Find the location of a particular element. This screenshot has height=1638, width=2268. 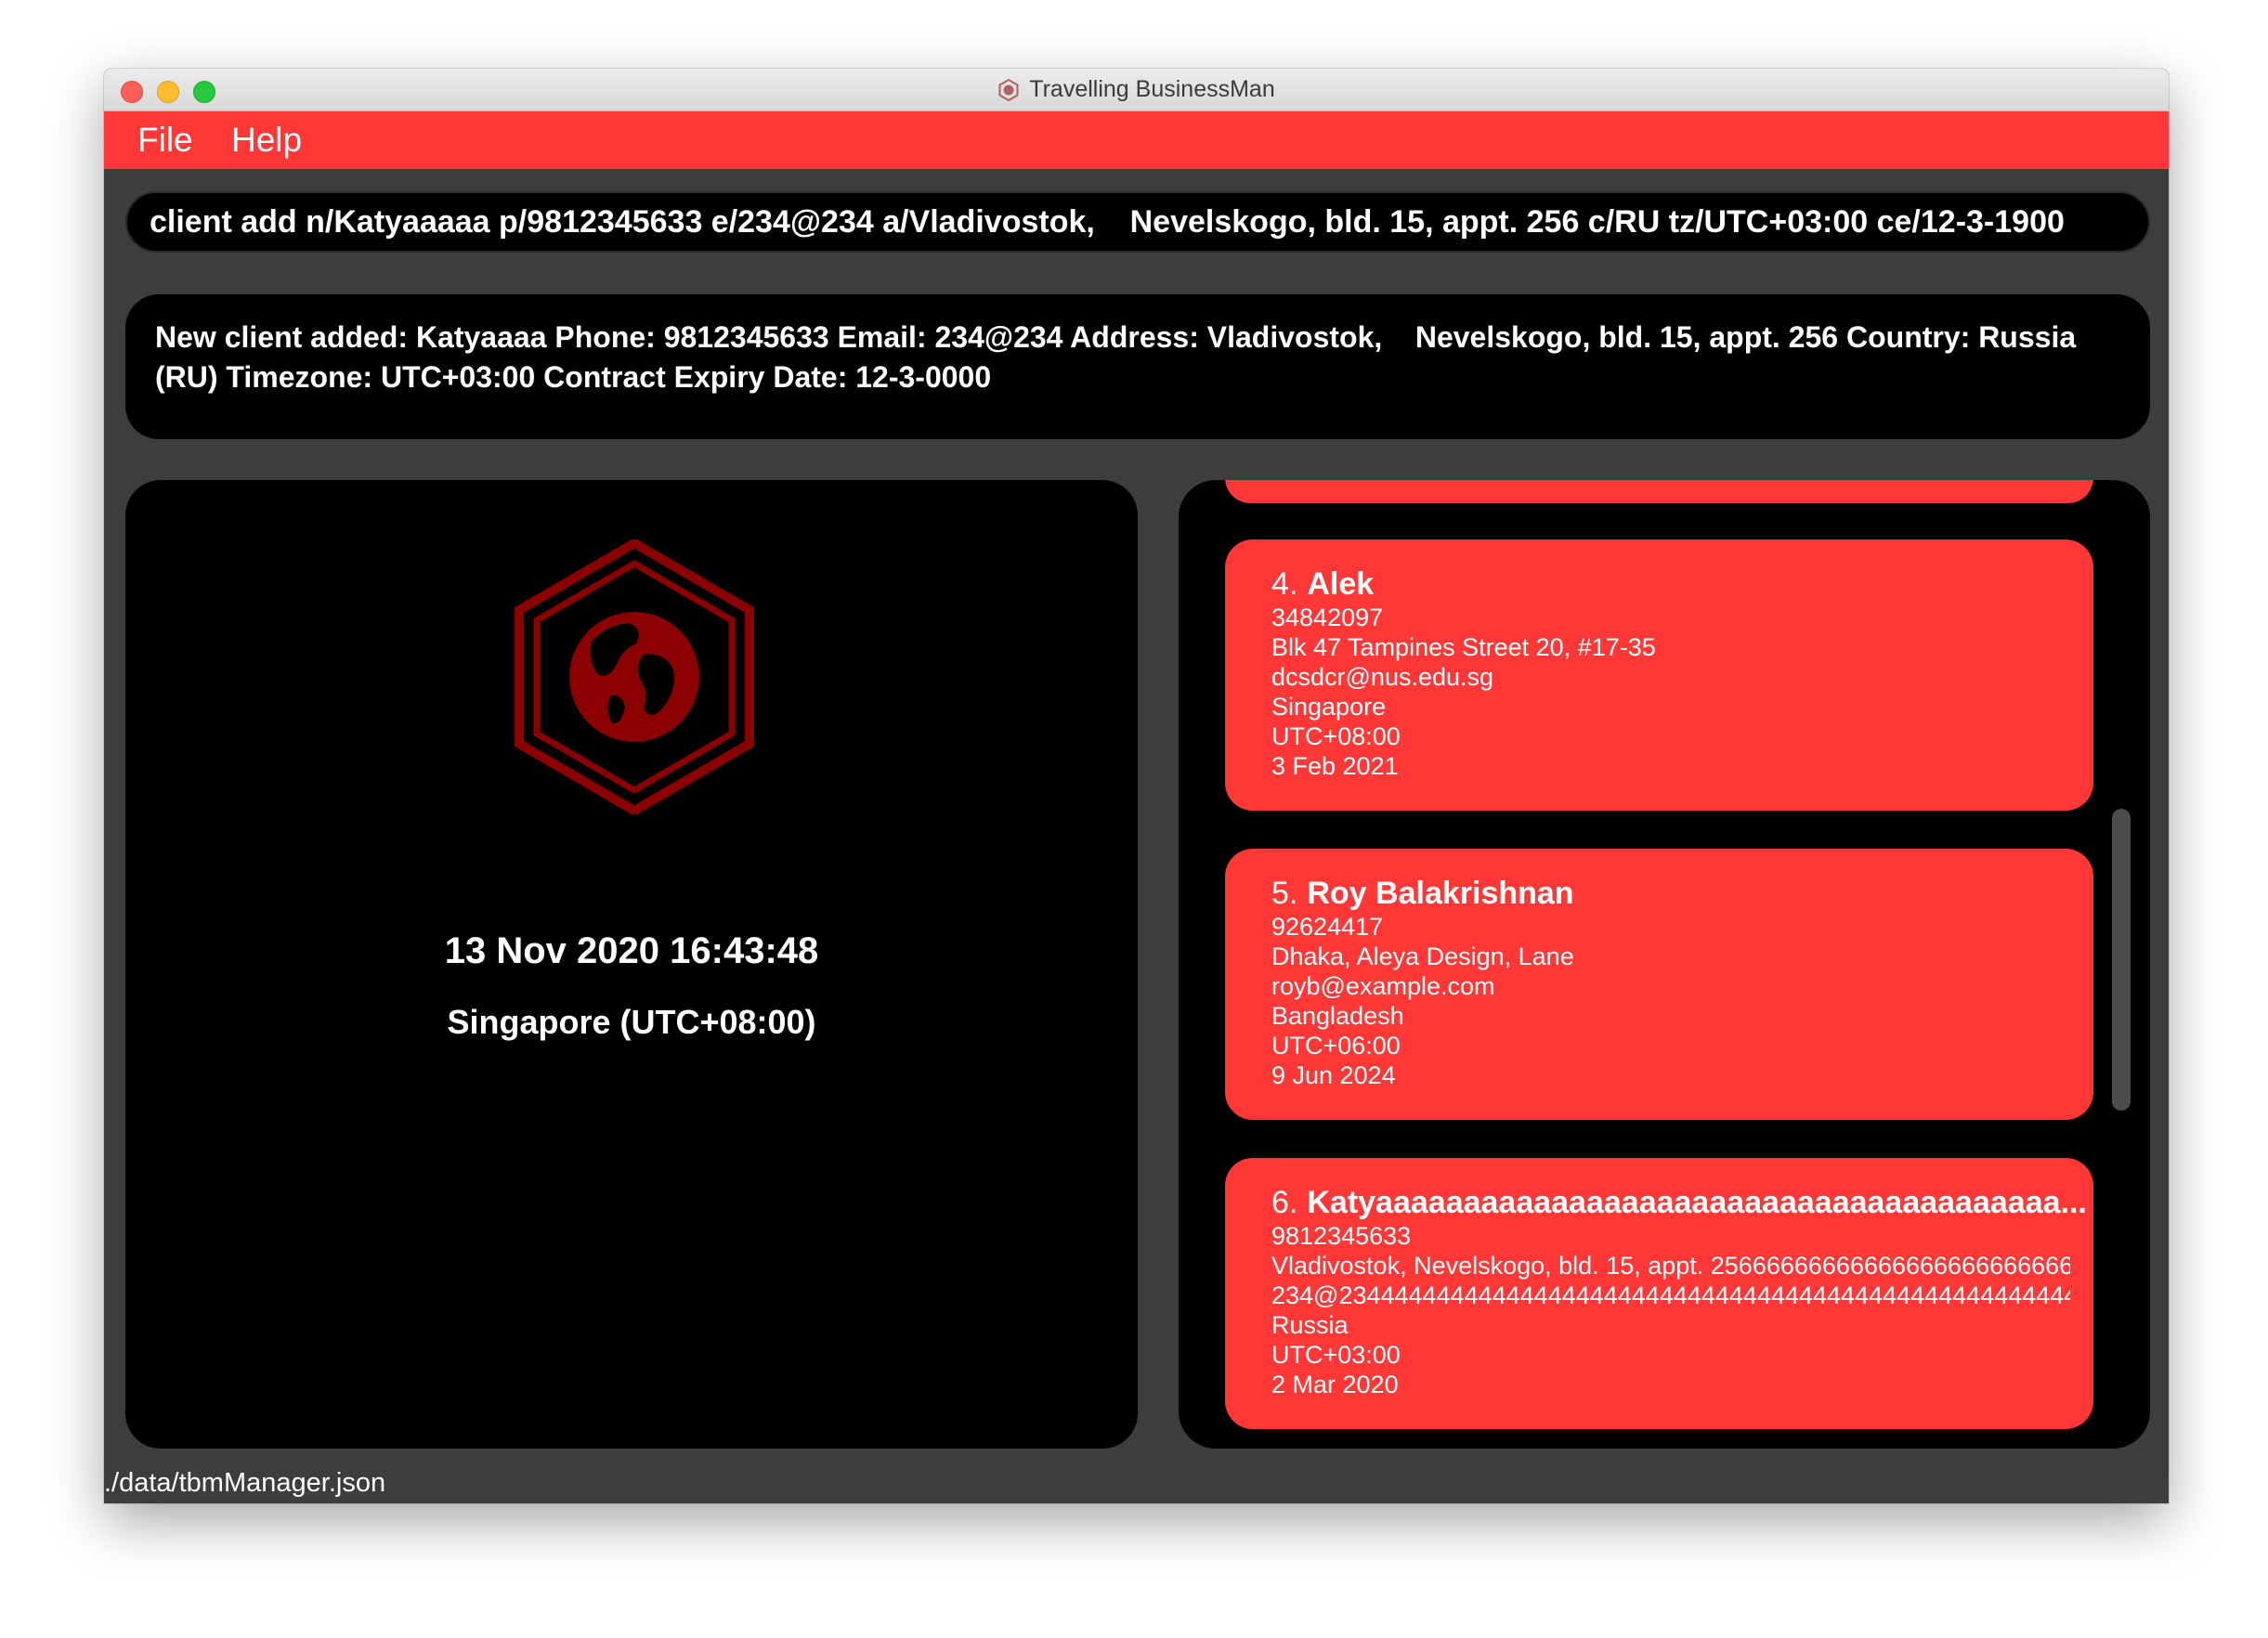

client-contract-expiry: 9 Jun 2024 is located at coordinates (1334, 1075).